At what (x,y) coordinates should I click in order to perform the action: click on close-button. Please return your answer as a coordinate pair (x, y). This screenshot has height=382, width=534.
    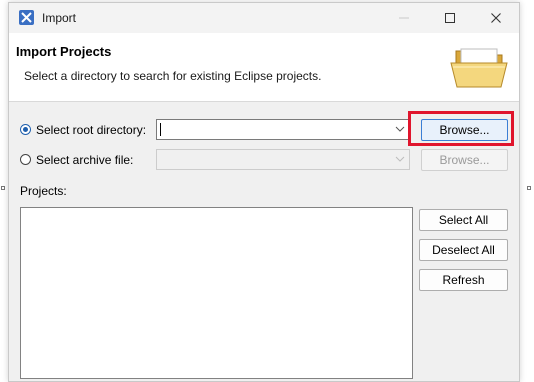
    Looking at the image, I should click on (496, 18).